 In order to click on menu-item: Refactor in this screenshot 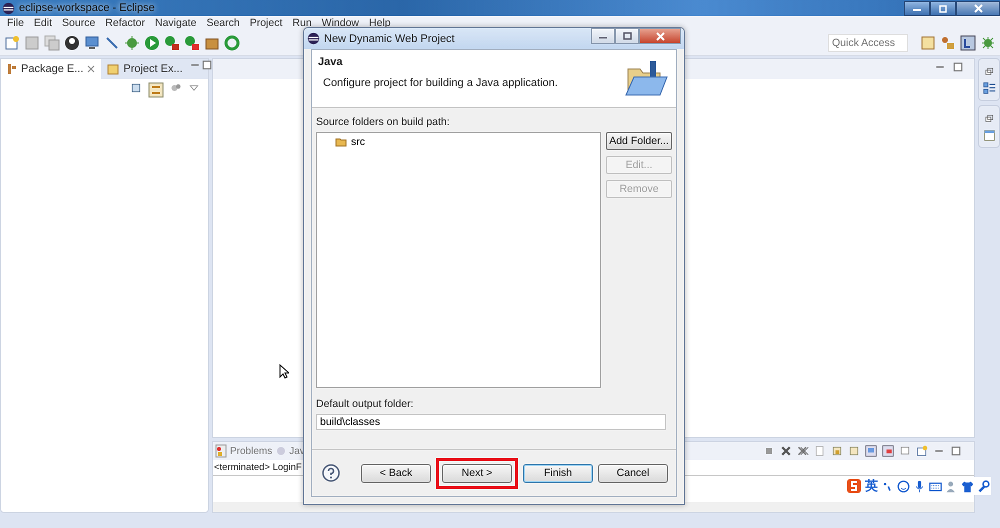, I will do `click(125, 23)`.